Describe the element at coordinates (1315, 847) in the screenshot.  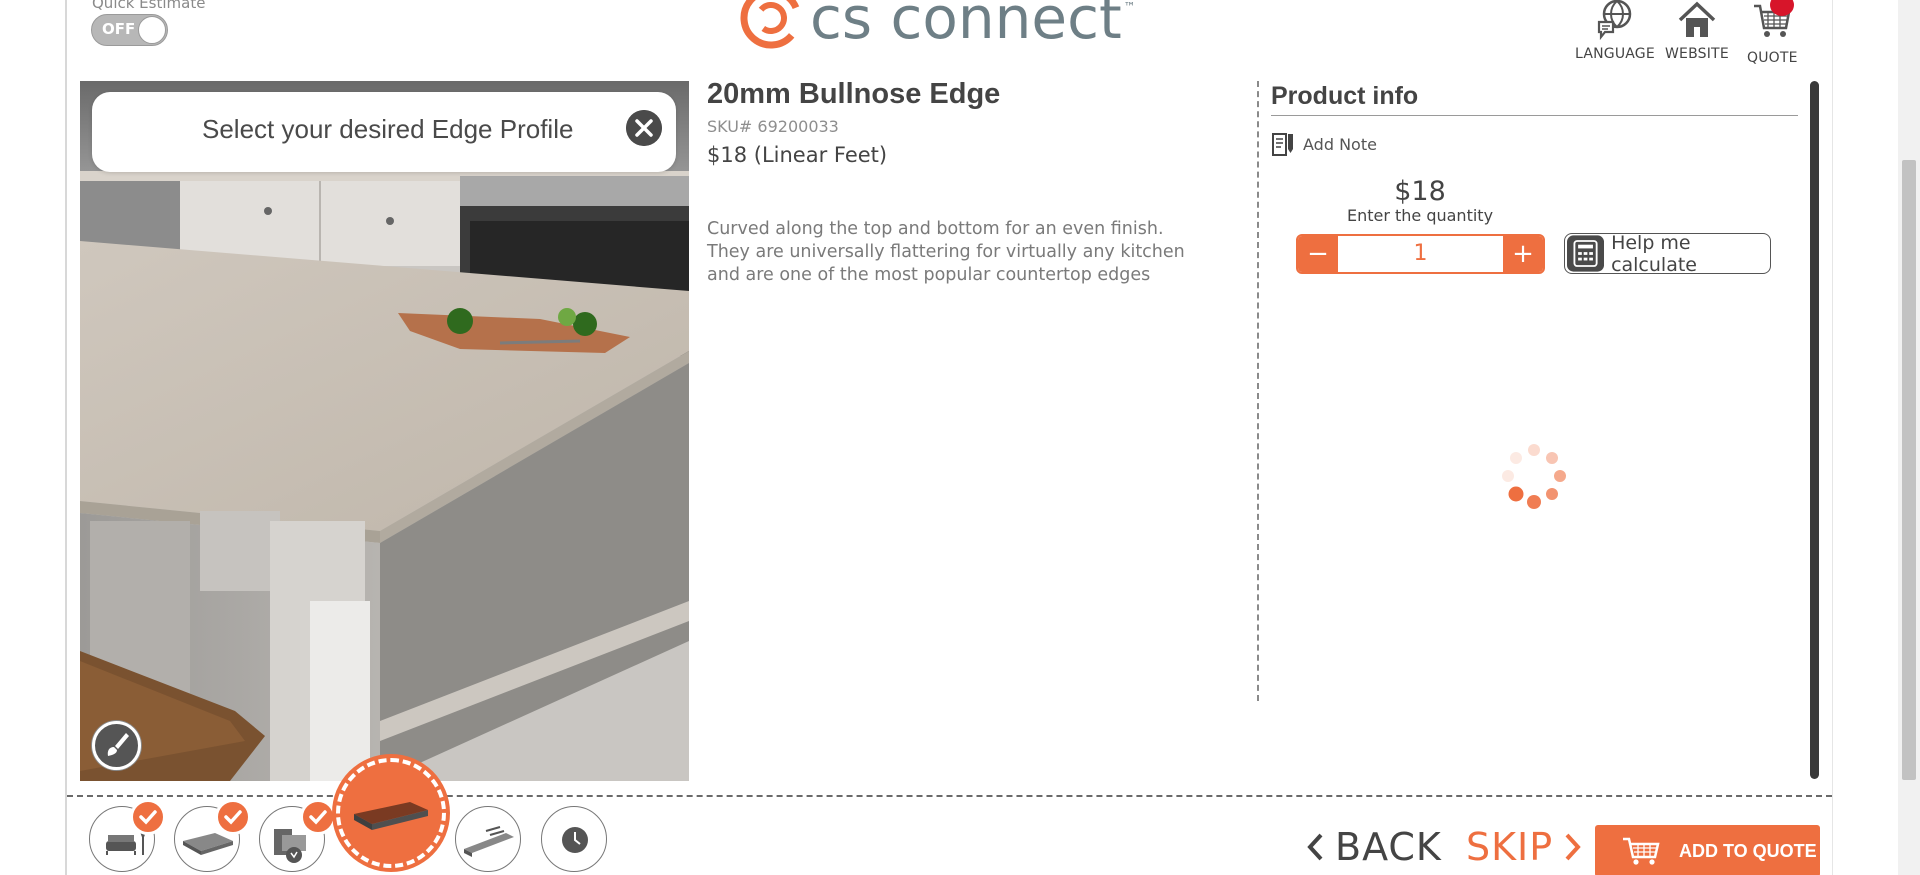
I see `chevron-left-icon` at that location.